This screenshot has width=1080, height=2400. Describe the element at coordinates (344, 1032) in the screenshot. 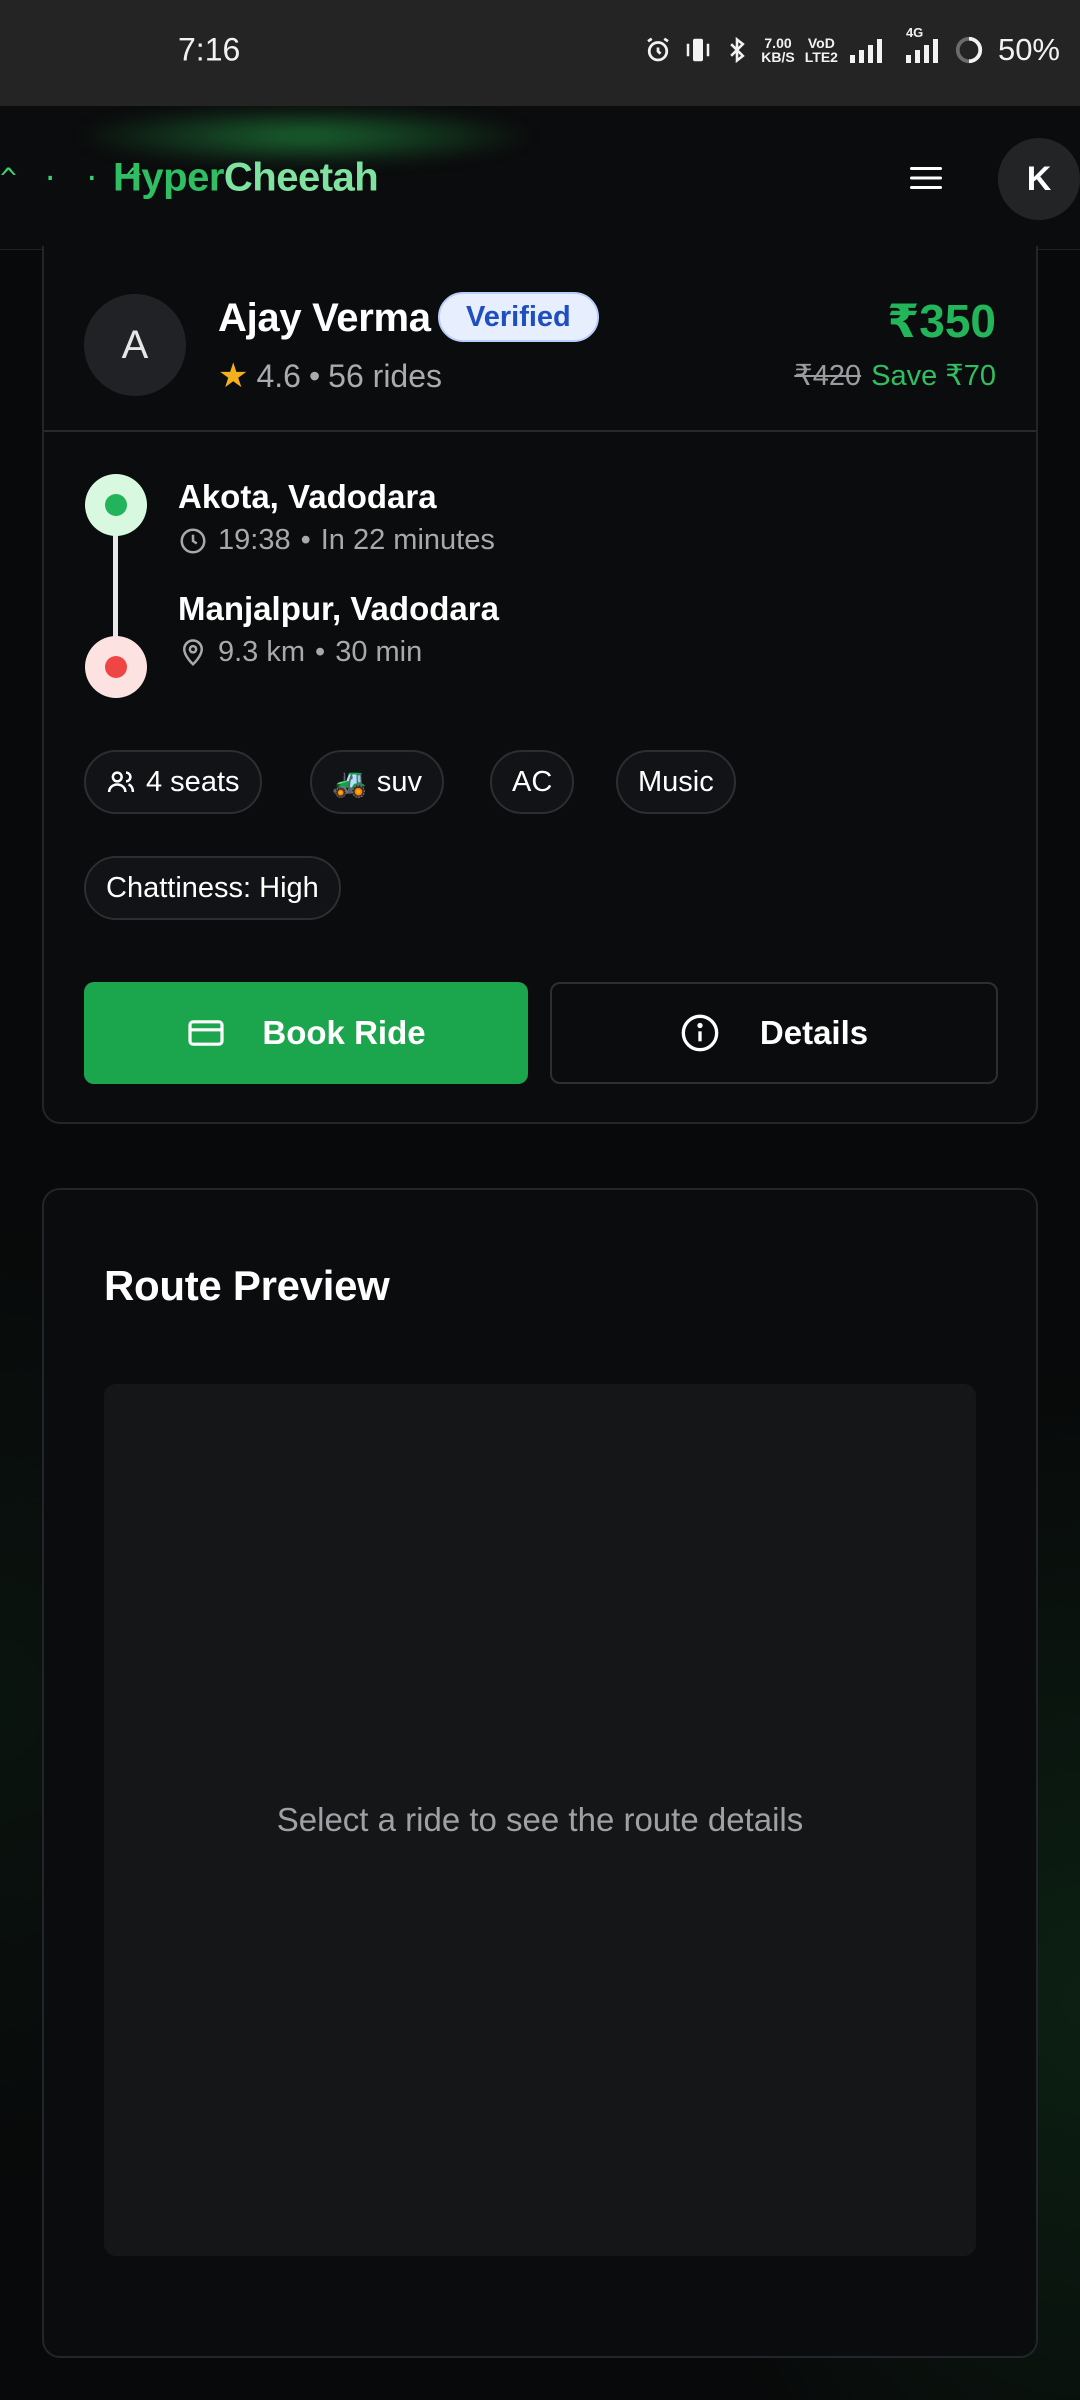

I see `book-ride-label: Book Ride` at that location.